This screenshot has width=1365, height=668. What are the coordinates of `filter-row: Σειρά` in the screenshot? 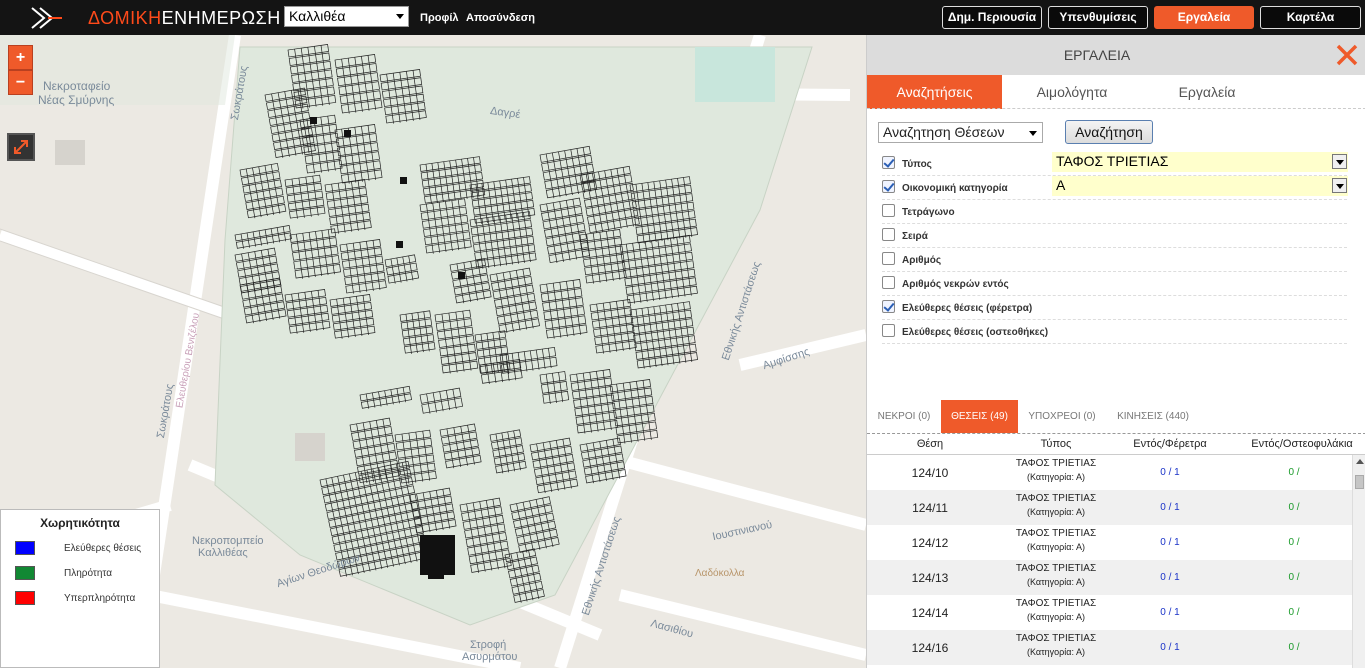 It's located at (1114, 236).